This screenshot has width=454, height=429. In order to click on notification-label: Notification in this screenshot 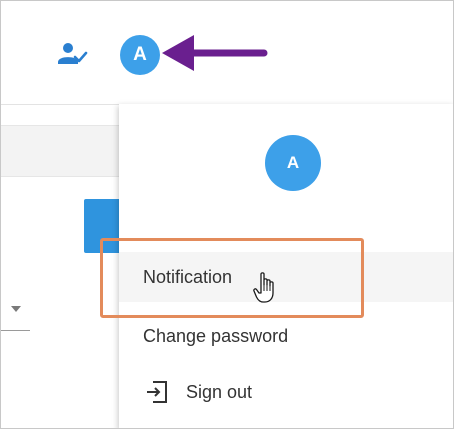, I will do `click(188, 276)`.